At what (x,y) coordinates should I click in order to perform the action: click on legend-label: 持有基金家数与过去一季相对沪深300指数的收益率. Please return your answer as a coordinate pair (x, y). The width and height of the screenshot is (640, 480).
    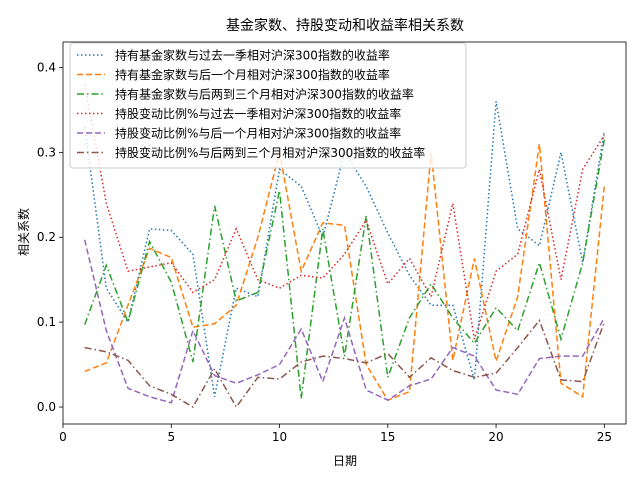
    Looking at the image, I should click on (252, 55).